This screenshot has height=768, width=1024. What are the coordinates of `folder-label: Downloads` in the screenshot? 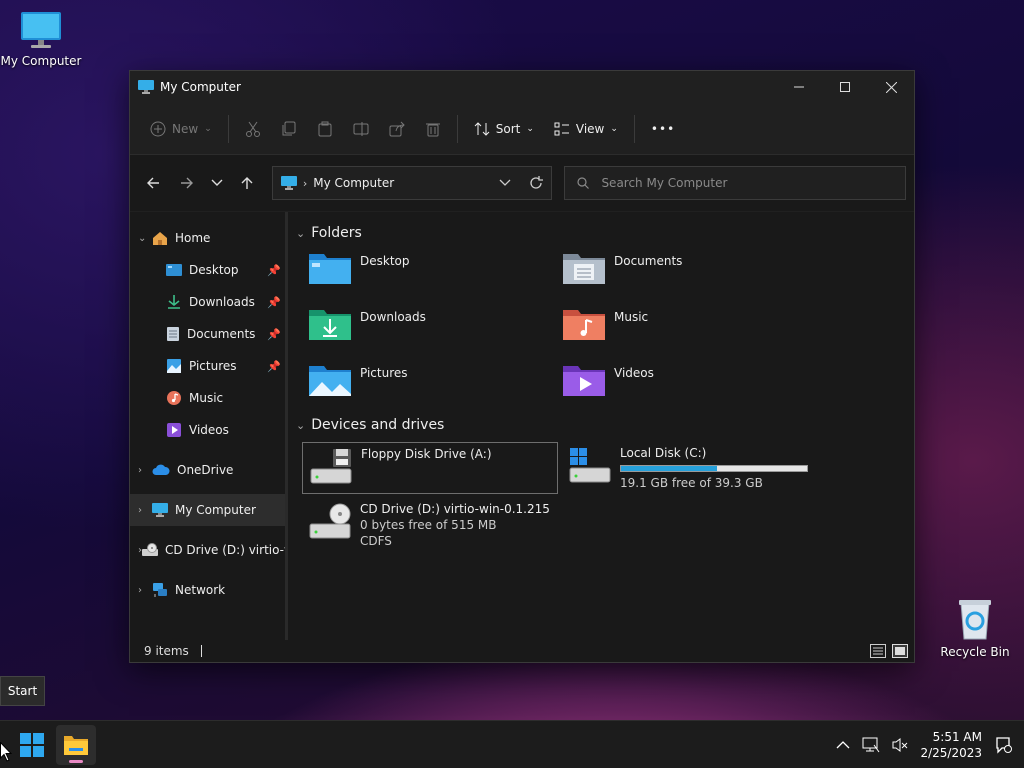 It's located at (393, 317).